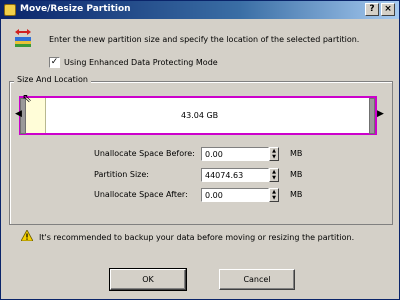  I want to click on unallocated-after-label: Unallocate Space After:, so click(141, 194).